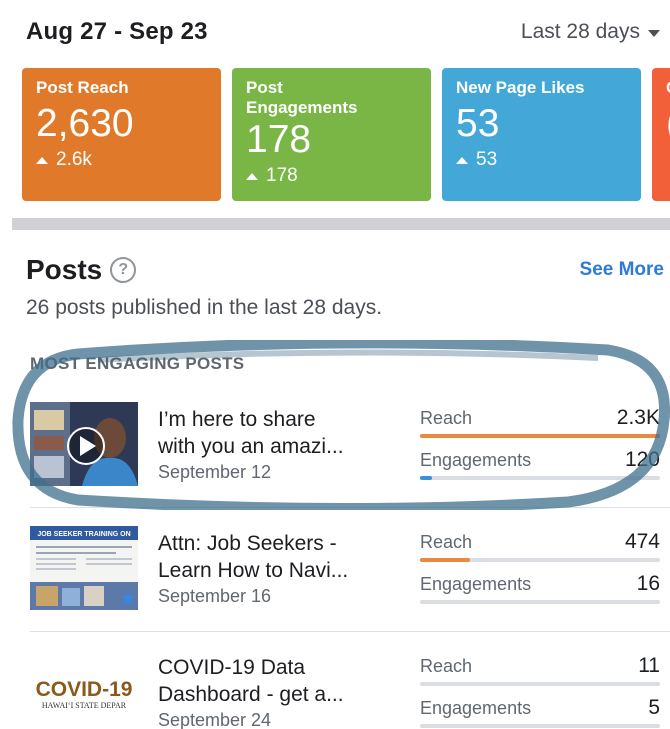 The width and height of the screenshot is (670, 729). What do you see at coordinates (654, 707) in the screenshot?
I see `engagements-value: 5` at bounding box center [654, 707].